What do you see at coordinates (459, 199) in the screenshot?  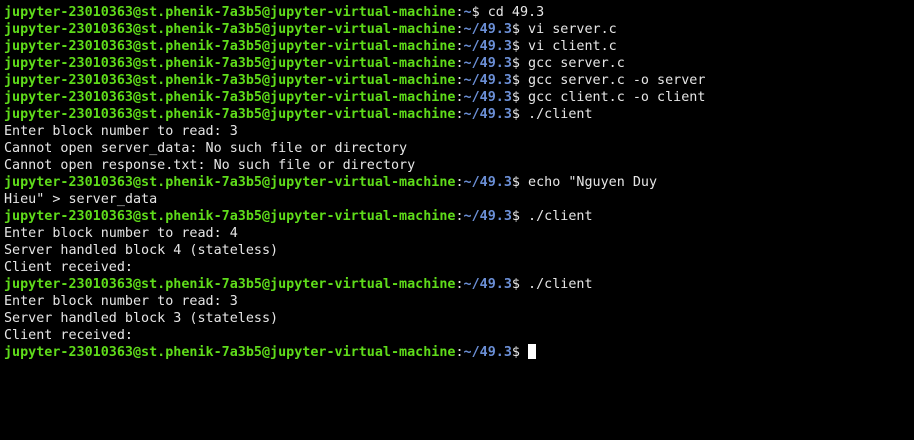 I see `output-line: Hieu" > server_data` at bounding box center [459, 199].